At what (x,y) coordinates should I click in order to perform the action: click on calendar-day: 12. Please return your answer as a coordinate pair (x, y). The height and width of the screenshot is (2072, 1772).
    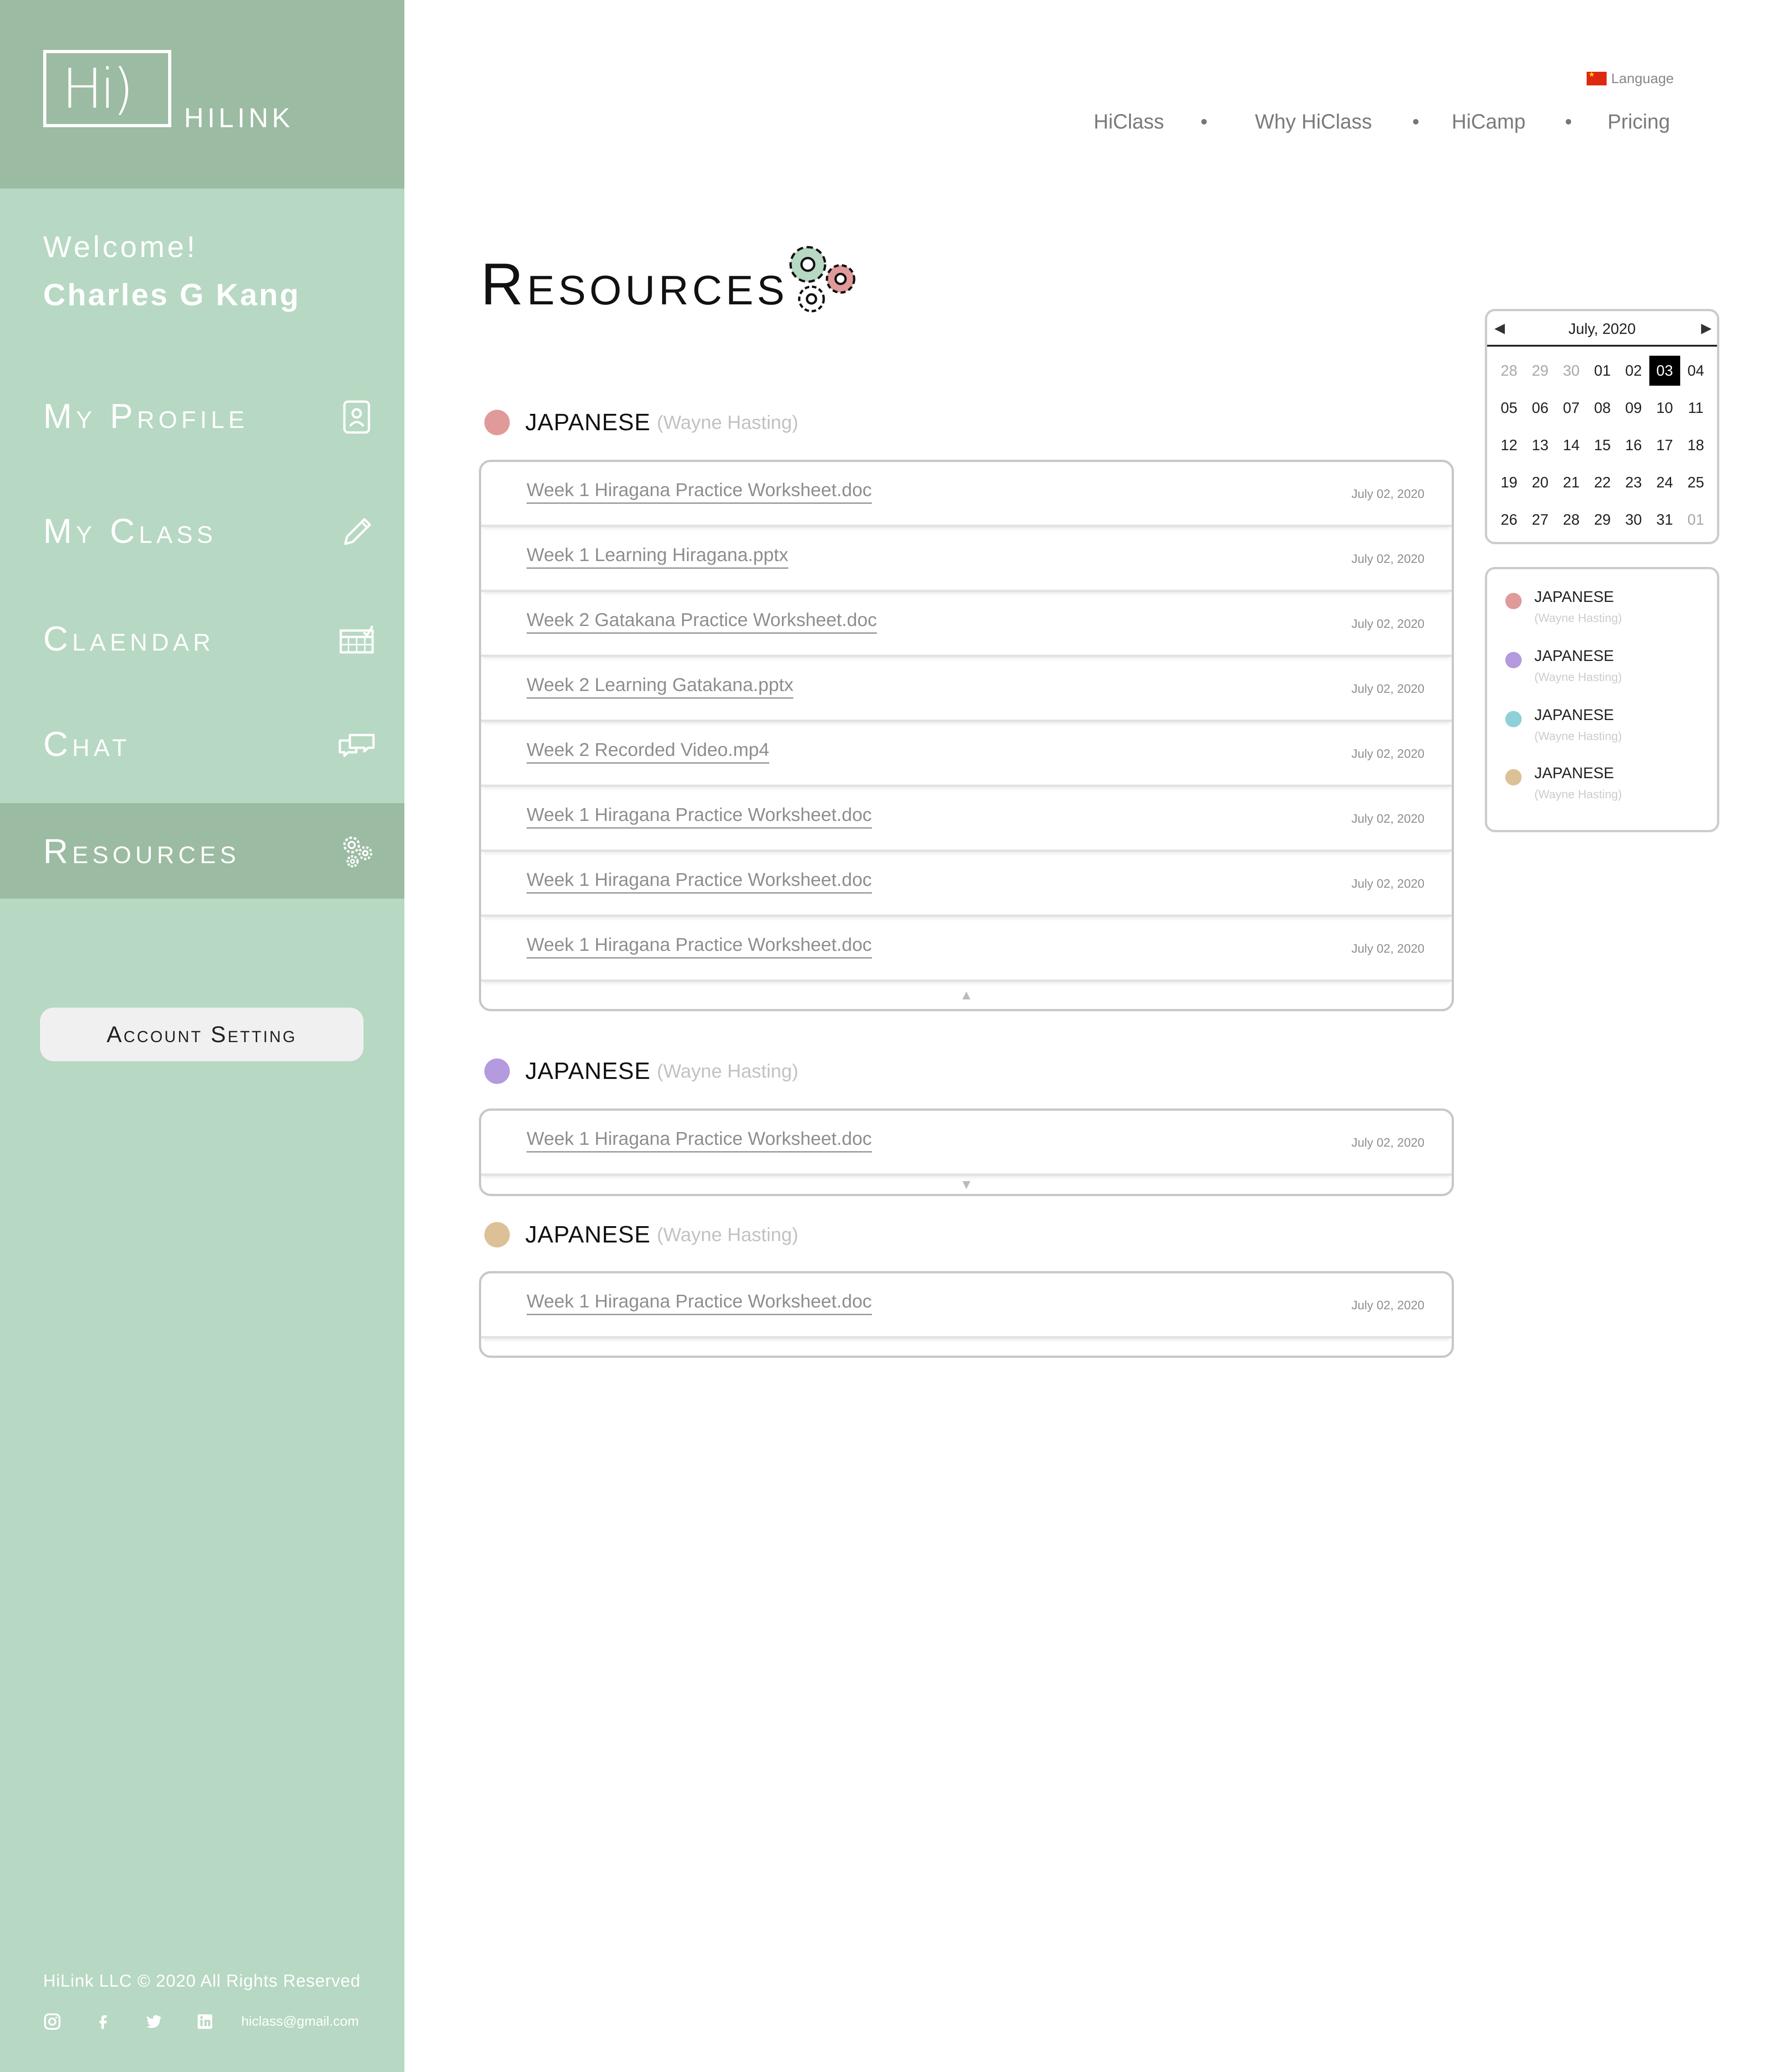
    Looking at the image, I should click on (1509, 445).